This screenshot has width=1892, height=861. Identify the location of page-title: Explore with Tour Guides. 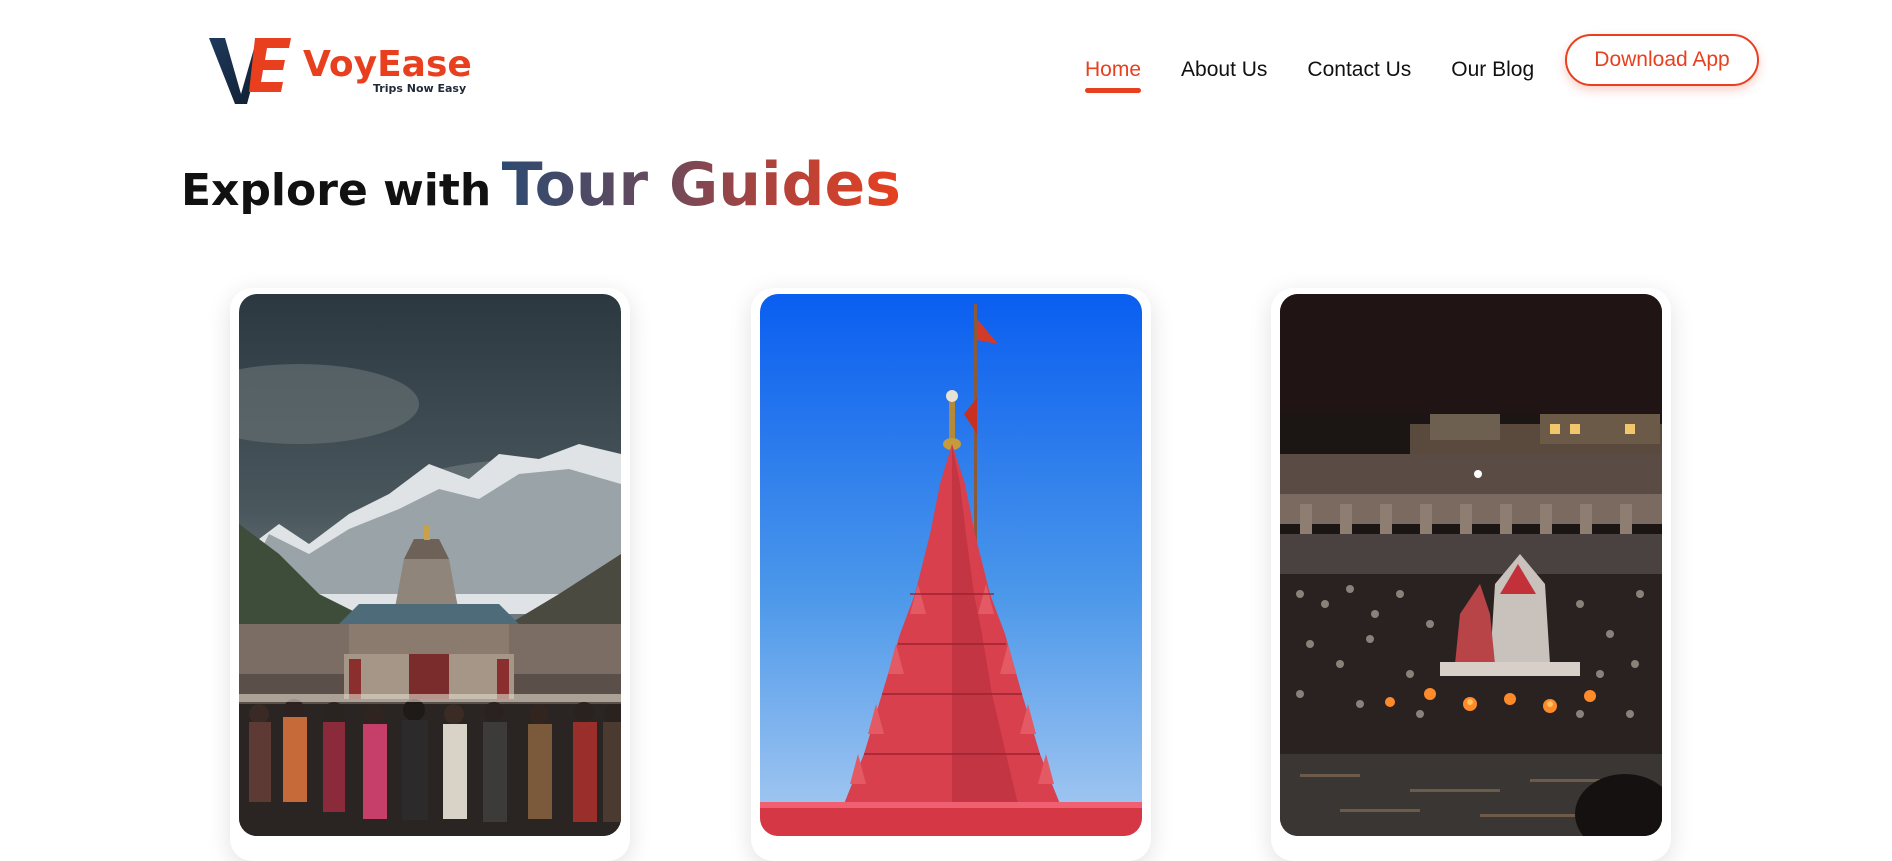
(541, 185).